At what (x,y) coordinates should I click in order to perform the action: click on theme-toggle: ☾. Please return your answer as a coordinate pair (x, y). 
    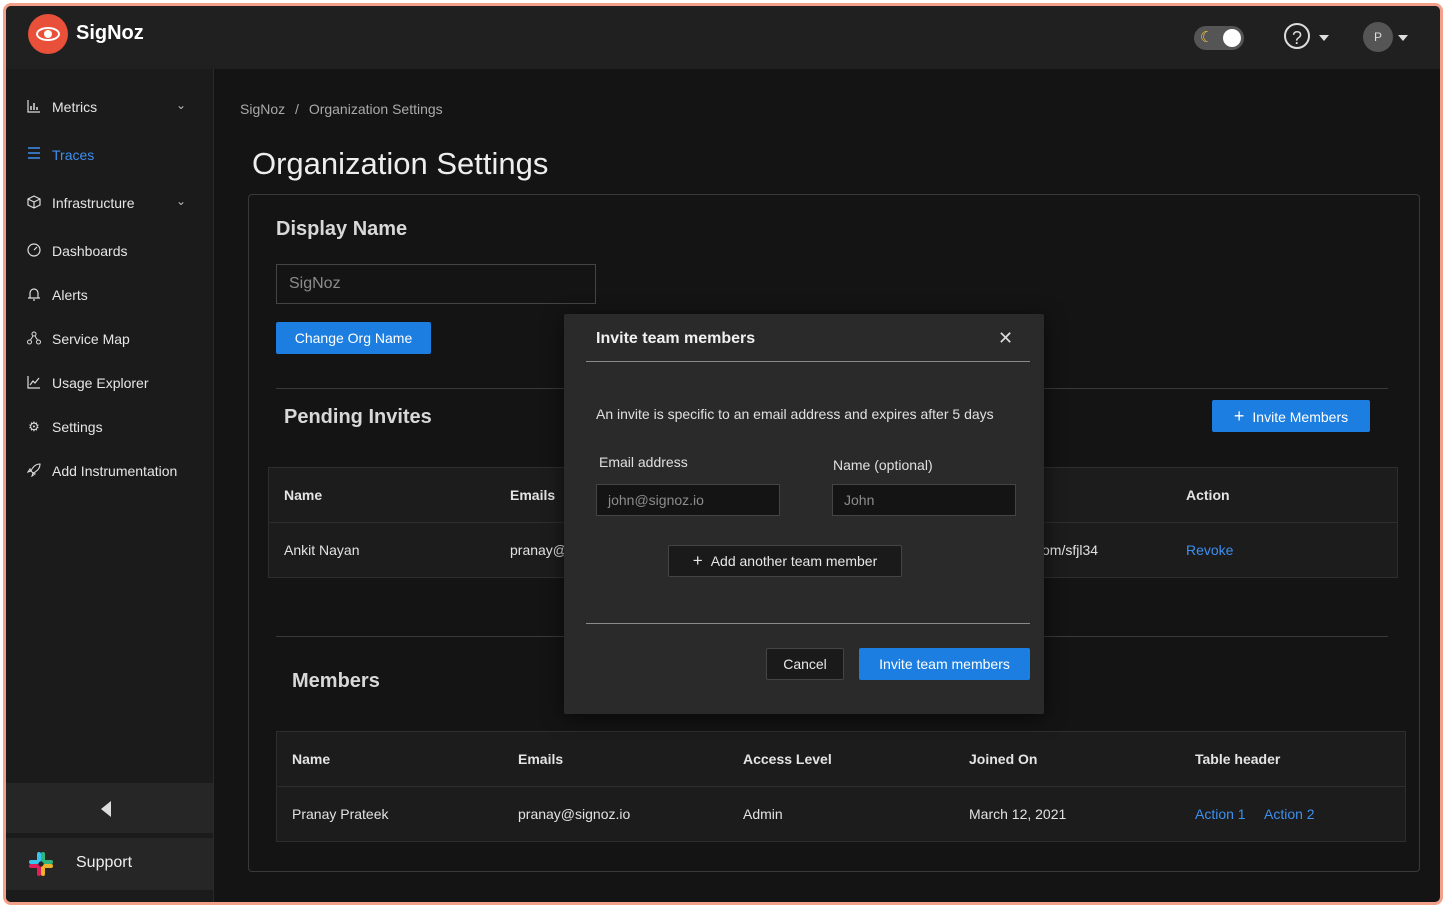
    Looking at the image, I should click on (1219, 38).